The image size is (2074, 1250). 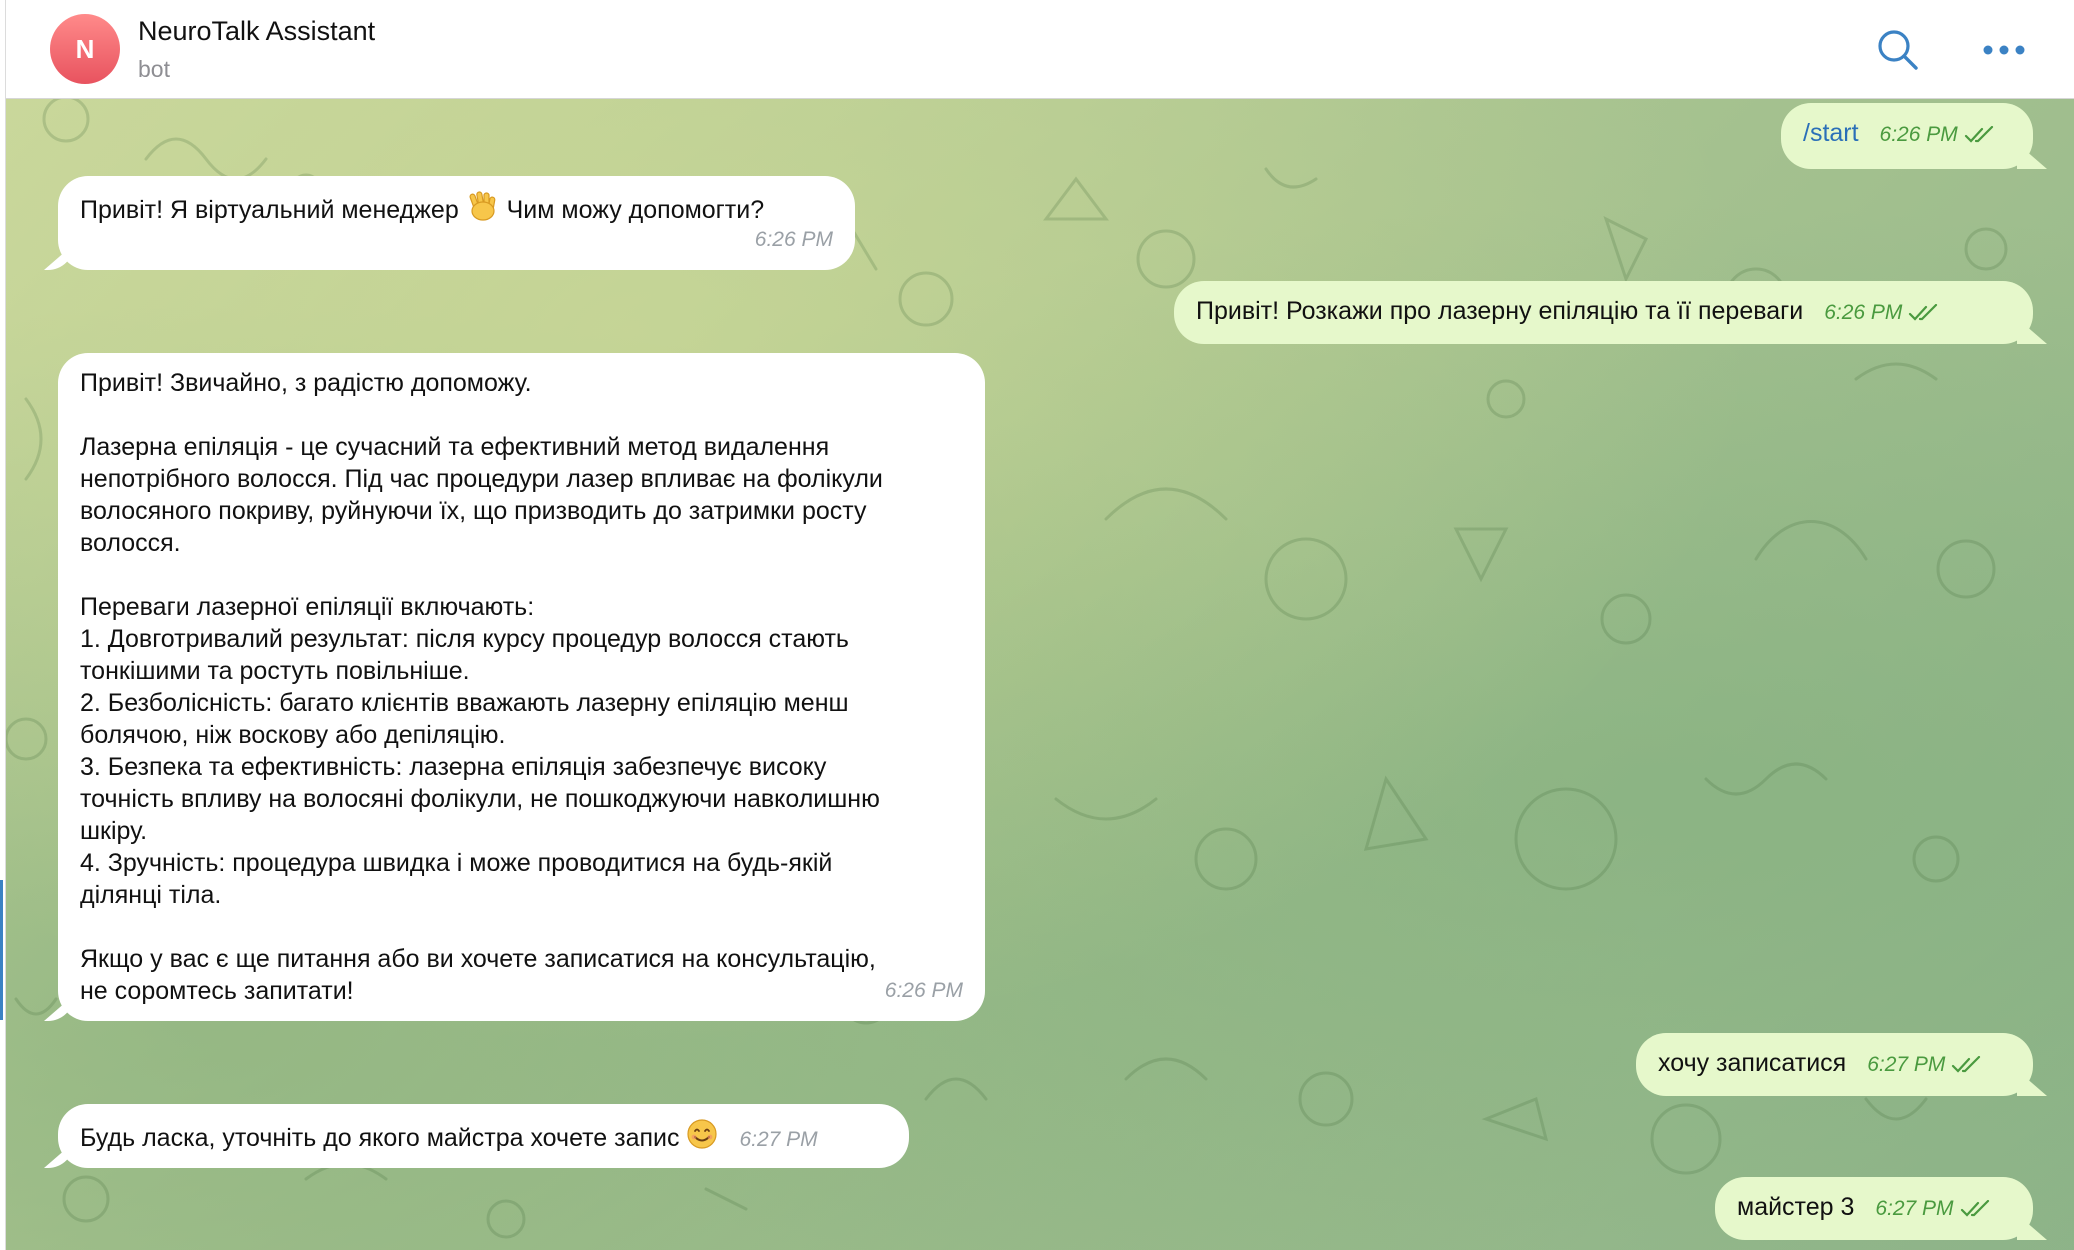 I want to click on search-button, so click(x=1898, y=50).